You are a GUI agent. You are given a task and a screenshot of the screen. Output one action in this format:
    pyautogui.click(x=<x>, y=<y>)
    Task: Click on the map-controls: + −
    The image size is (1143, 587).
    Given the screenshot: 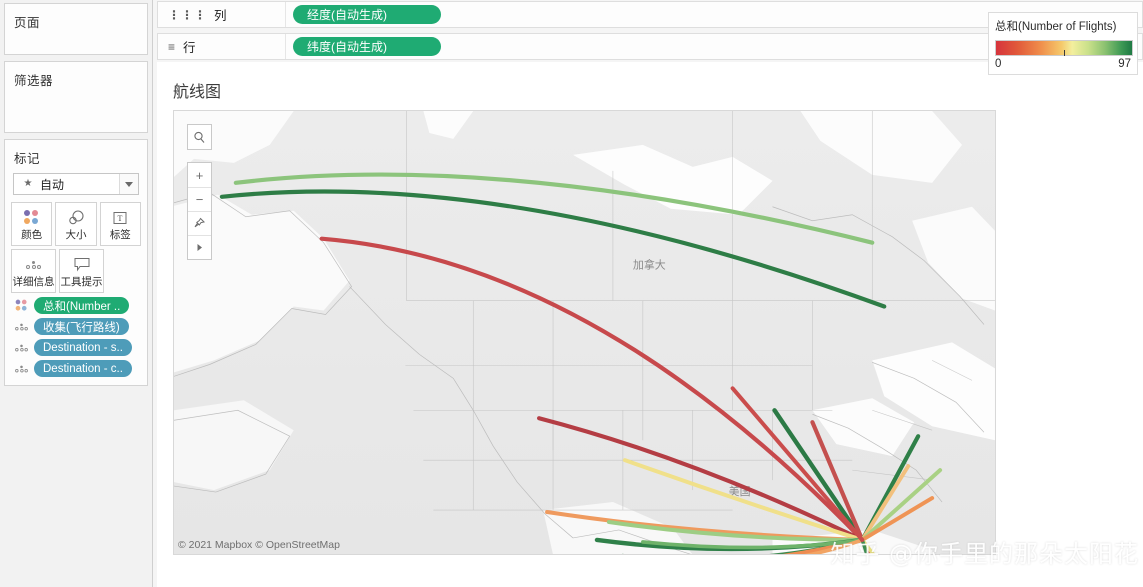 What is the action you would take?
    pyautogui.click(x=199, y=192)
    